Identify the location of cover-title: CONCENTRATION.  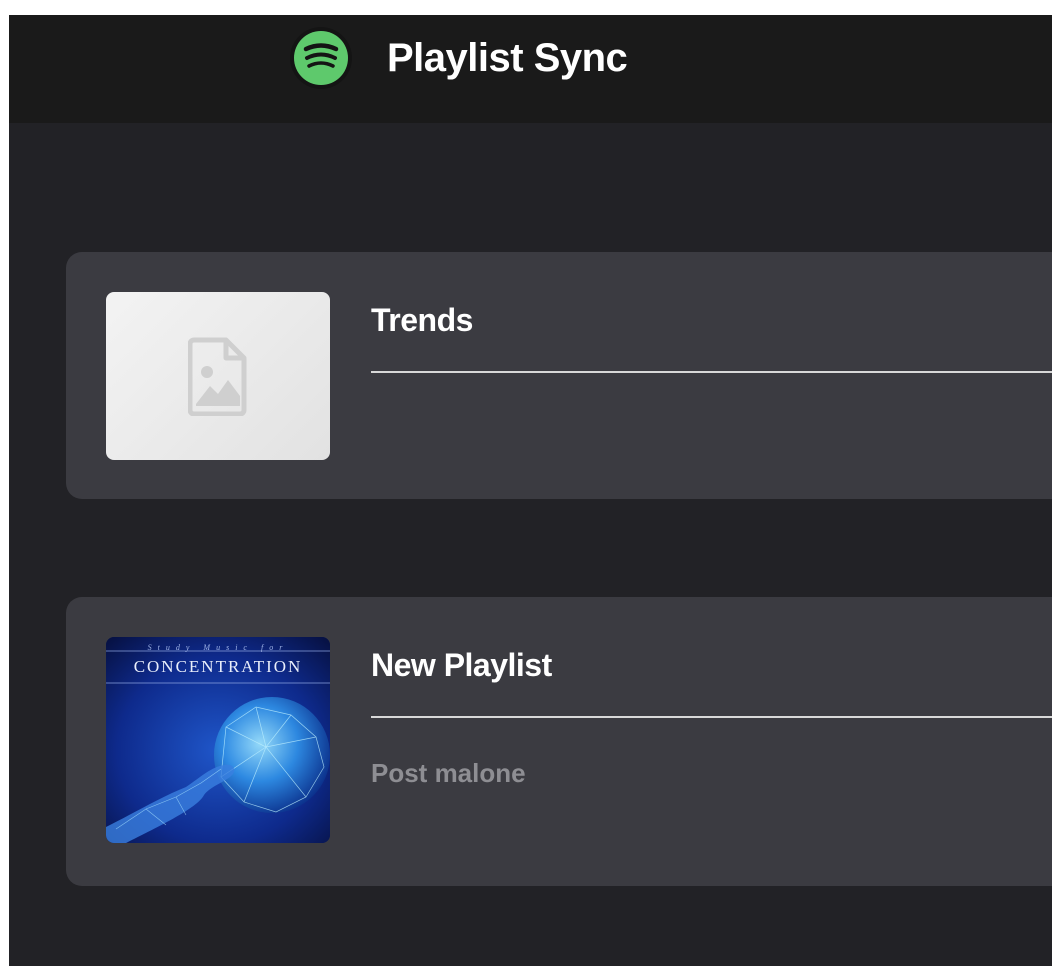
(218, 666).